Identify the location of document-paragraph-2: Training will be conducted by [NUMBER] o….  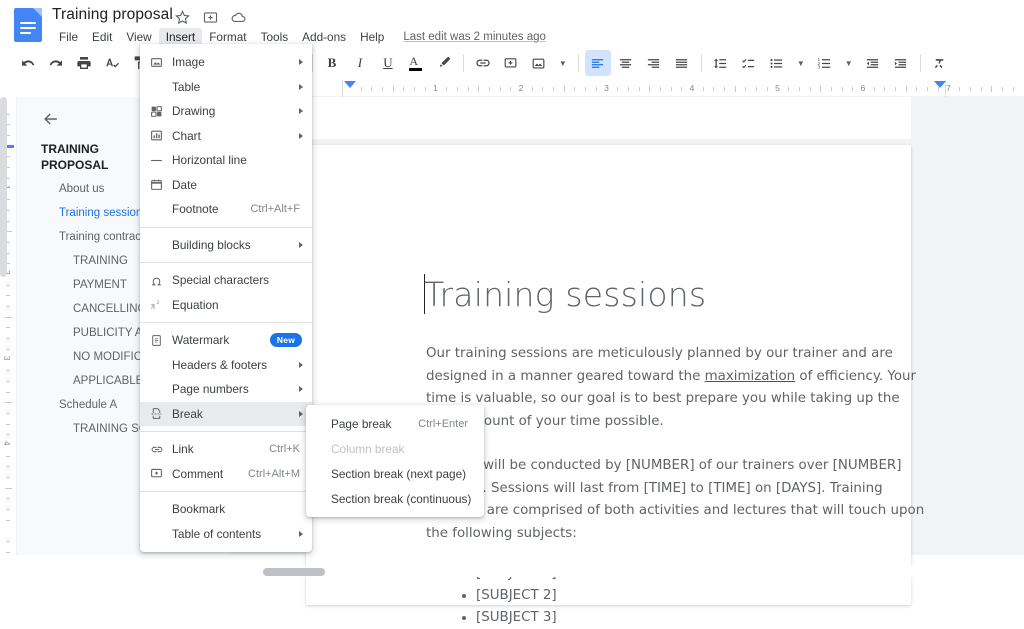
(675, 499).